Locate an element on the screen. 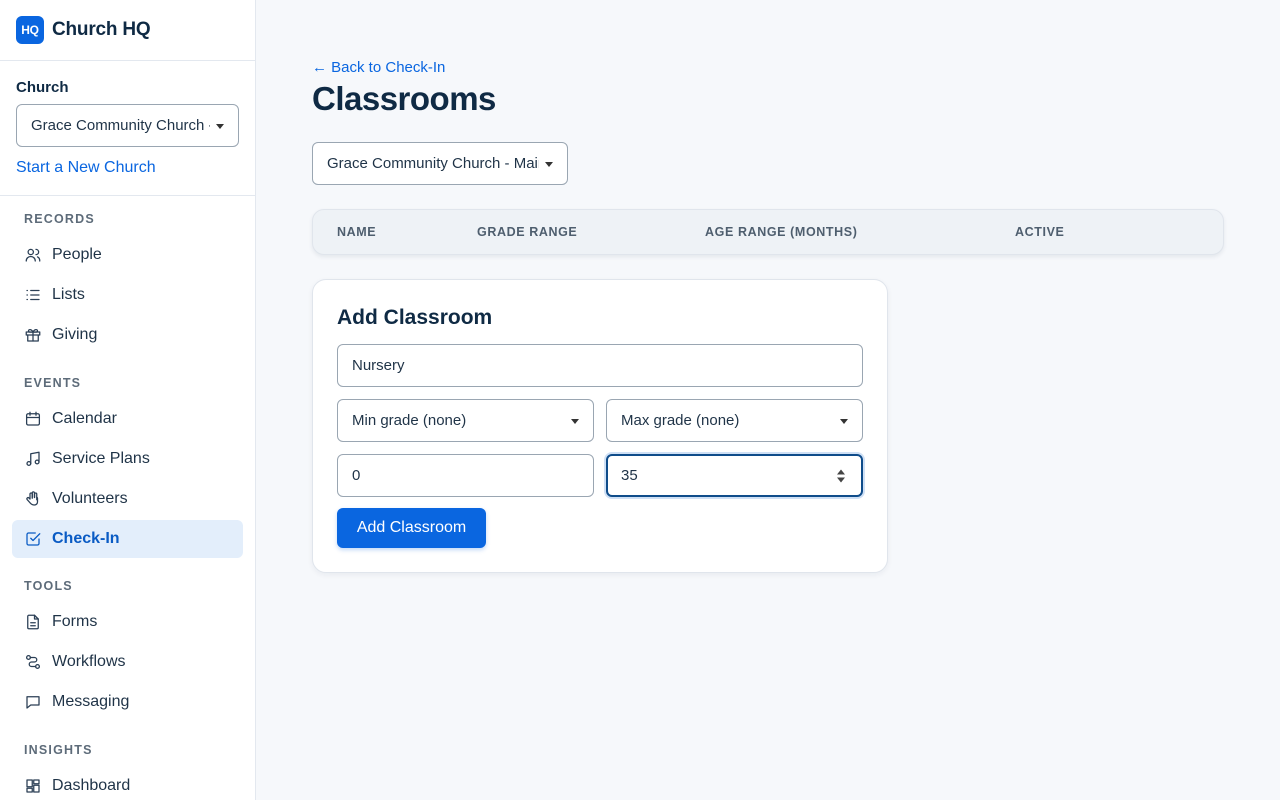 The width and height of the screenshot is (1280, 800). sidebar-item-workflows: Workflows is located at coordinates (127, 662).